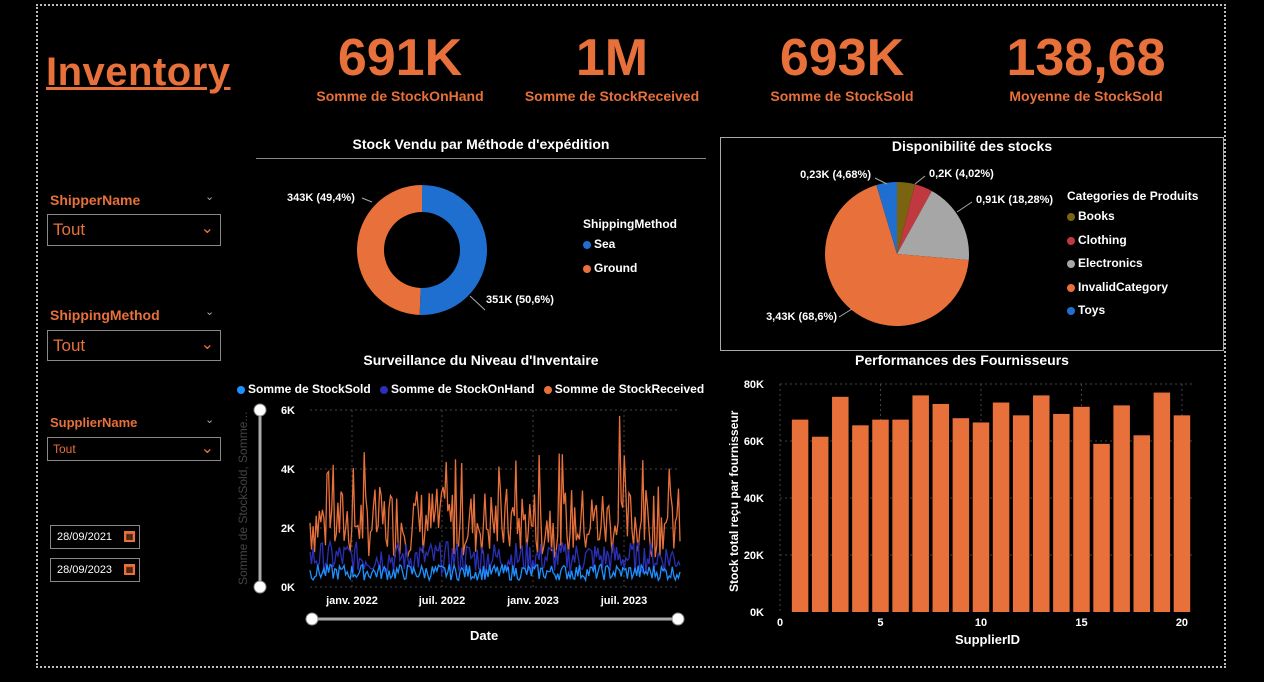  I want to click on legend-label: Somme de StockReceived, so click(629, 389).